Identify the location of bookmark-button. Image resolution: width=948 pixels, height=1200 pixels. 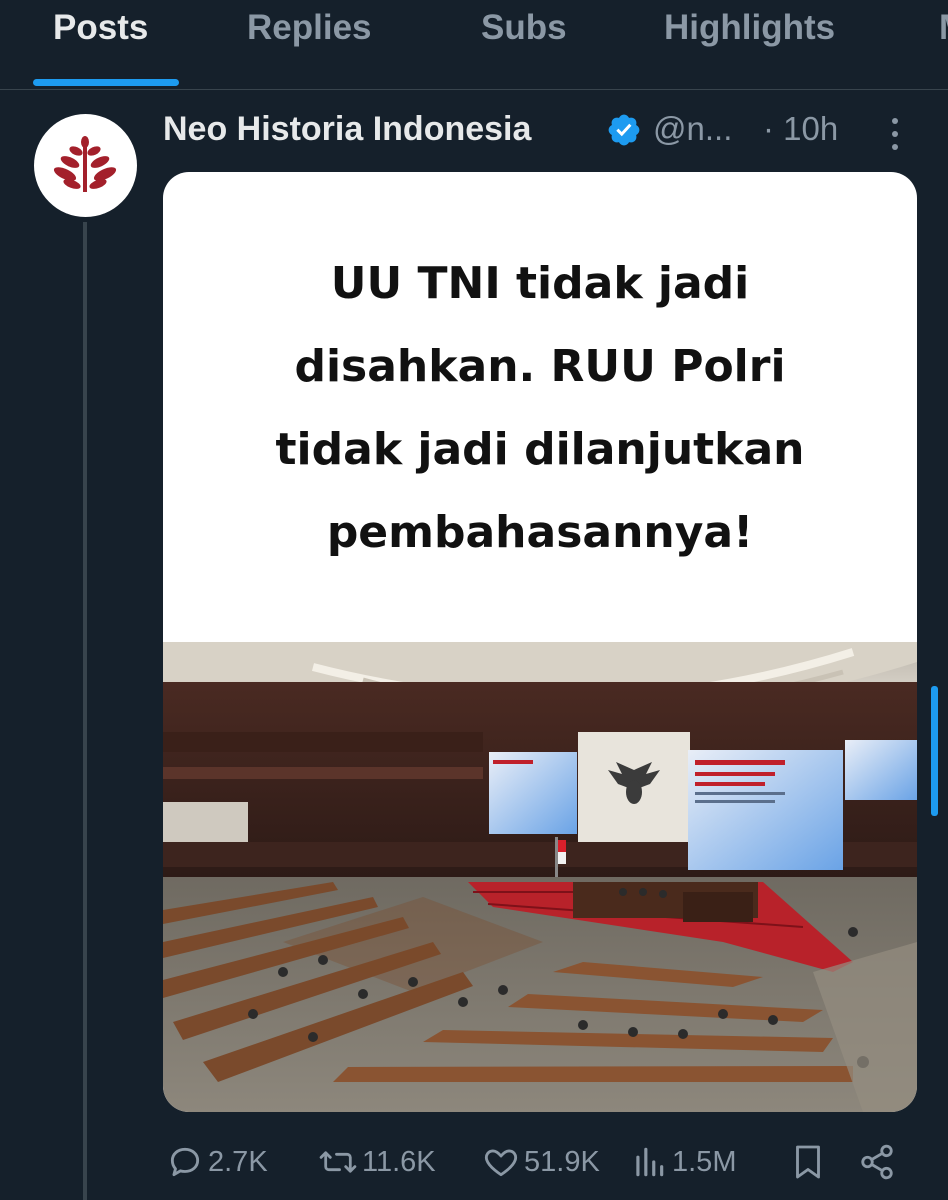
(808, 1162).